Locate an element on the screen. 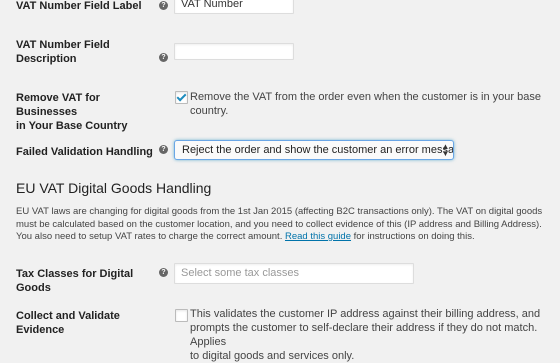 This screenshot has width=560, height=363. tax-classes-input: Select some tax classes is located at coordinates (294, 273).